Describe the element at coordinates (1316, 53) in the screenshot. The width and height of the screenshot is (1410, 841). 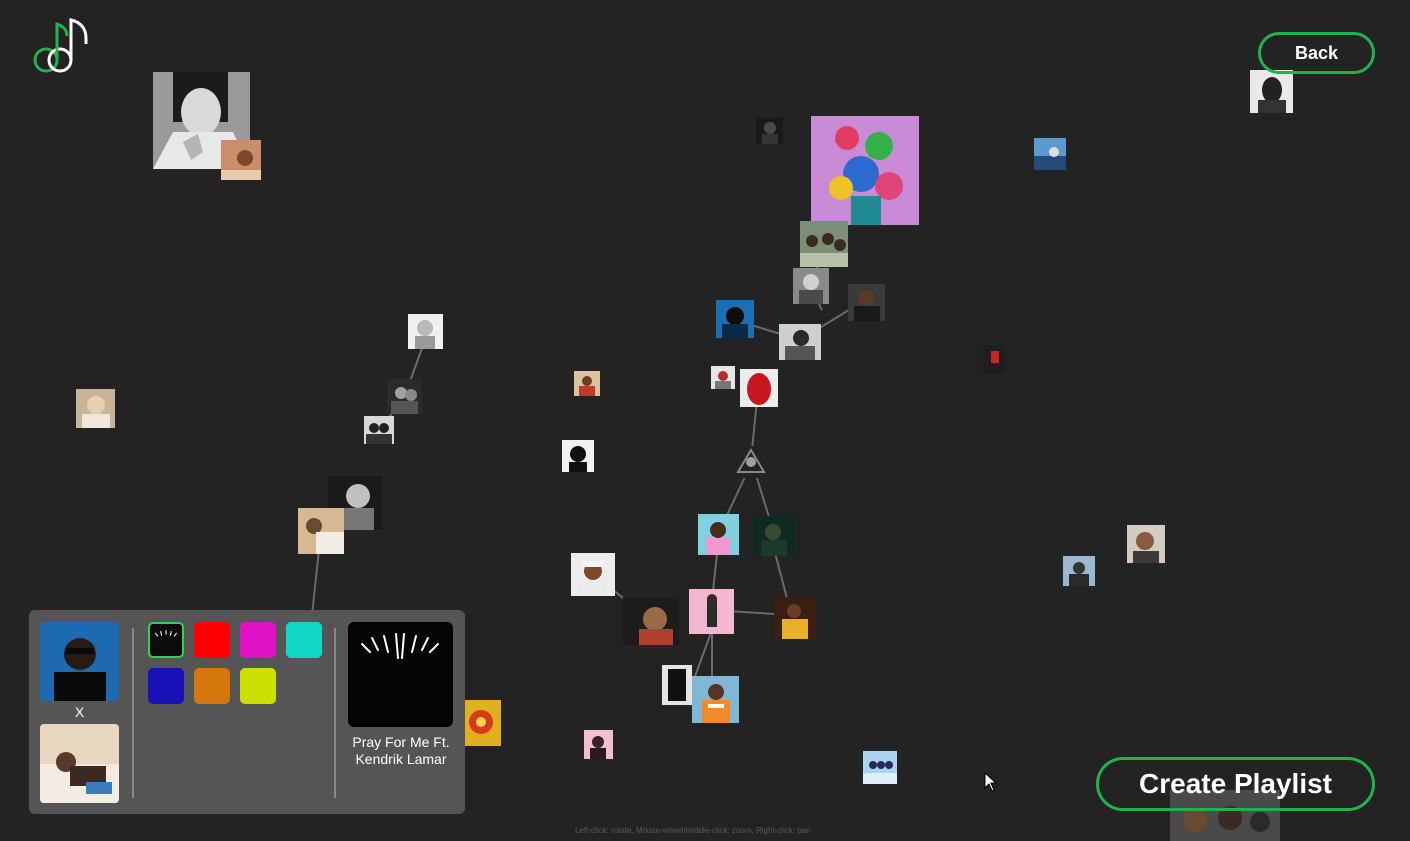
I see `back-button: Back` at that location.